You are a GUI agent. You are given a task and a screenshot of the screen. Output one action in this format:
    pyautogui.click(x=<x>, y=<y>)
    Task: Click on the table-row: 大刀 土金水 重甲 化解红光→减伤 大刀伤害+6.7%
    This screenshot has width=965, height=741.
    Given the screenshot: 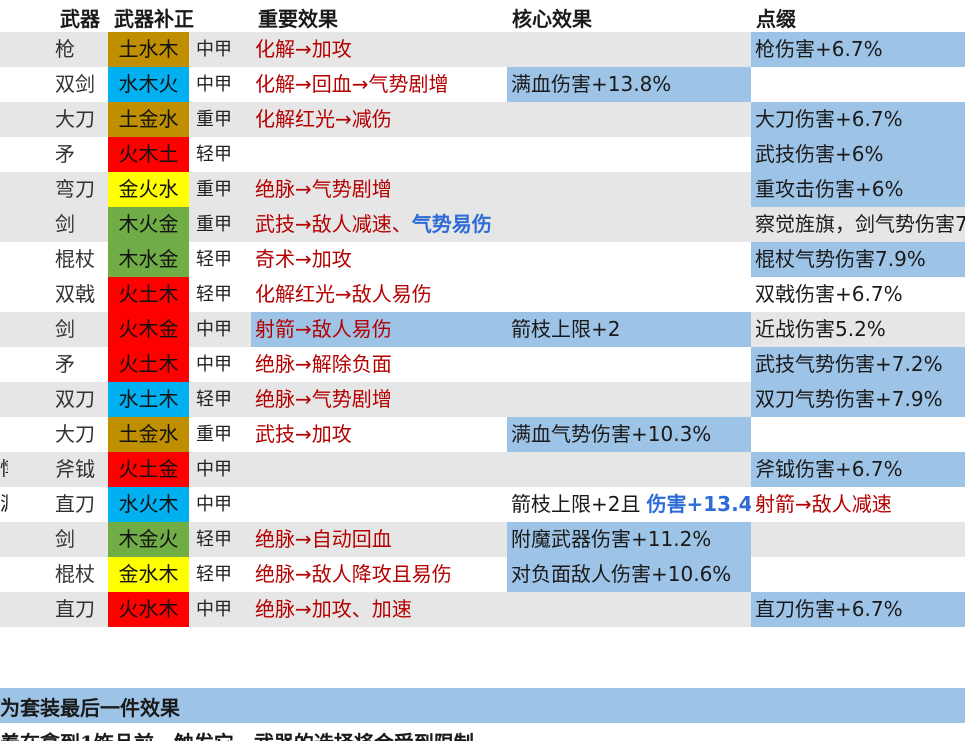 What is the action you would take?
    pyautogui.click(x=482, y=119)
    